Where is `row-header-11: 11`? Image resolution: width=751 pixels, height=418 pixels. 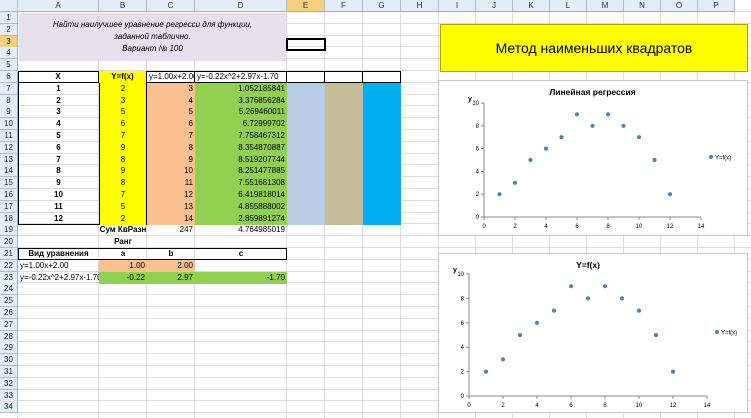 row-header-11: 11 is located at coordinates (9, 136).